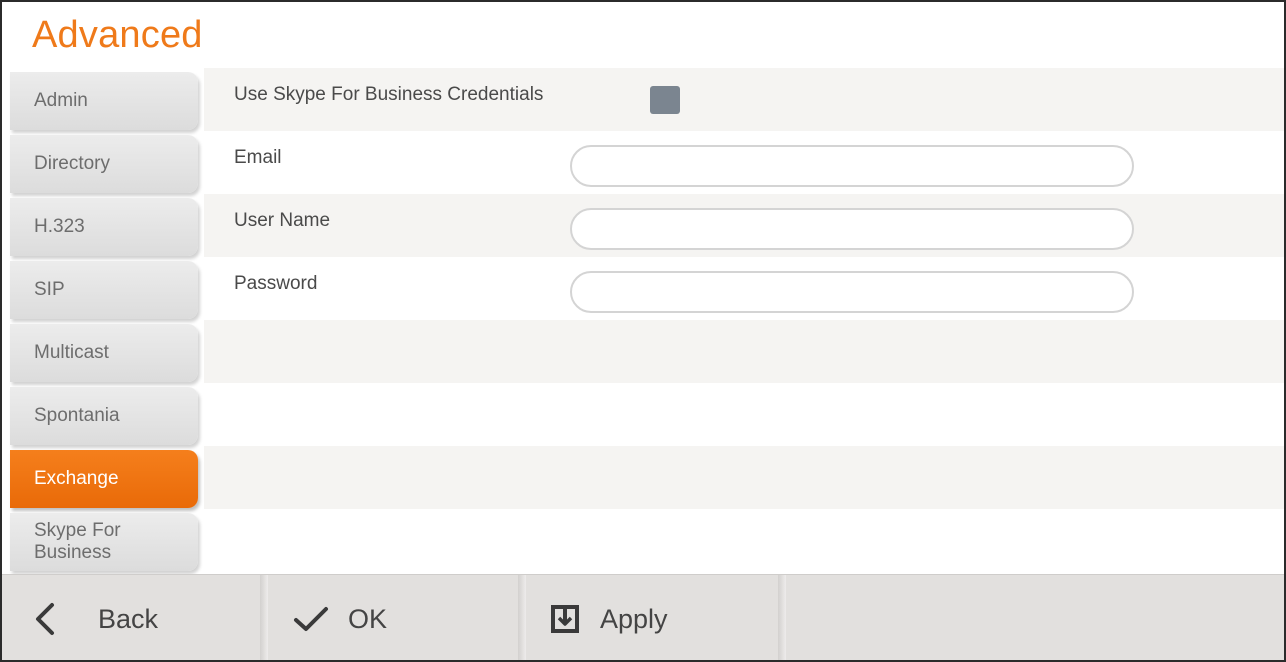 The image size is (1286, 662). Describe the element at coordinates (76, 478) in the screenshot. I see `sidebar-item-label: Exchange` at that location.